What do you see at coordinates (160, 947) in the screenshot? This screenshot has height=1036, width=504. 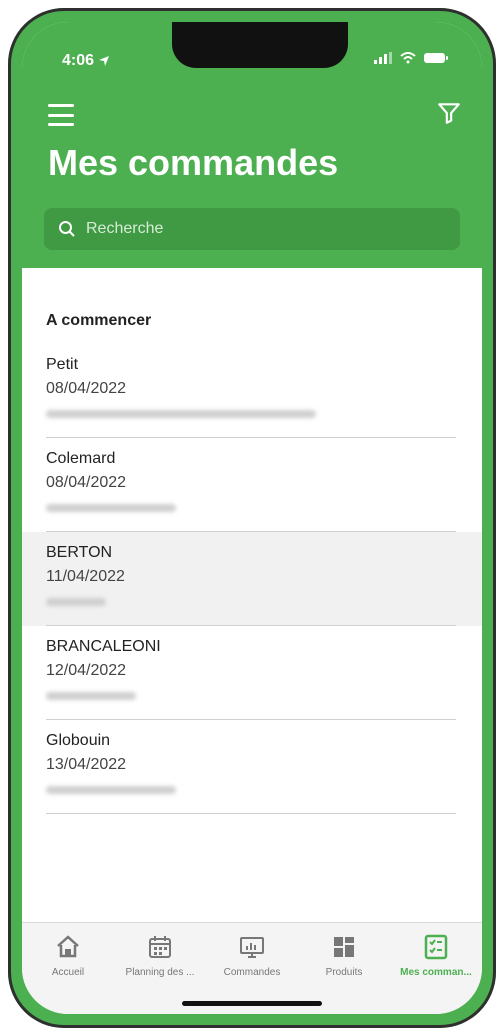 I see `calendar-icon` at bounding box center [160, 947].